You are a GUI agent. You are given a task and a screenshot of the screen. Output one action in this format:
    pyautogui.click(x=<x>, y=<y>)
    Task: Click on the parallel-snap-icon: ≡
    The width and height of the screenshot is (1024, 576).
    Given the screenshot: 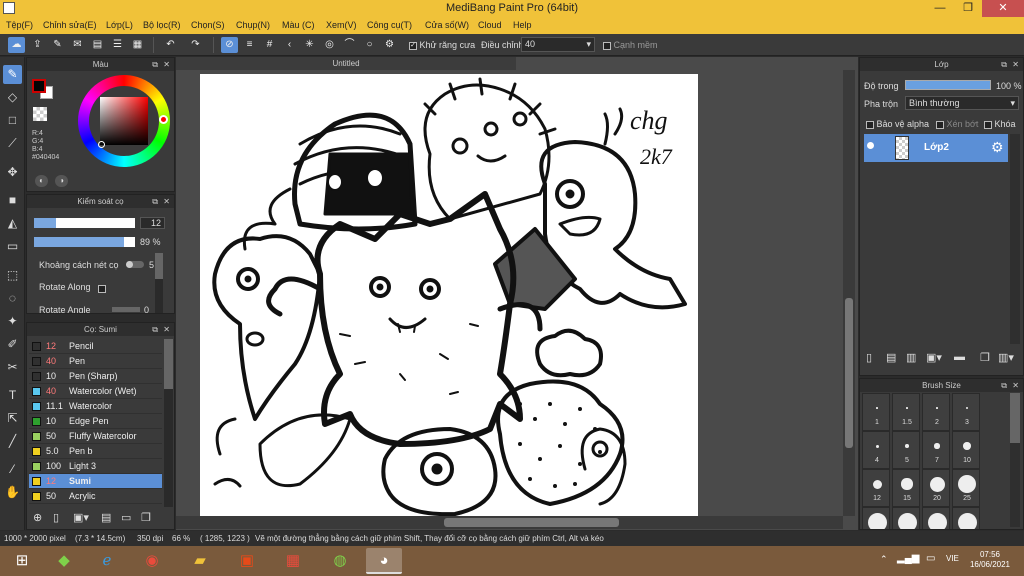 What is the action you would take?
    pyautogui.click(x=249, y=45)
    